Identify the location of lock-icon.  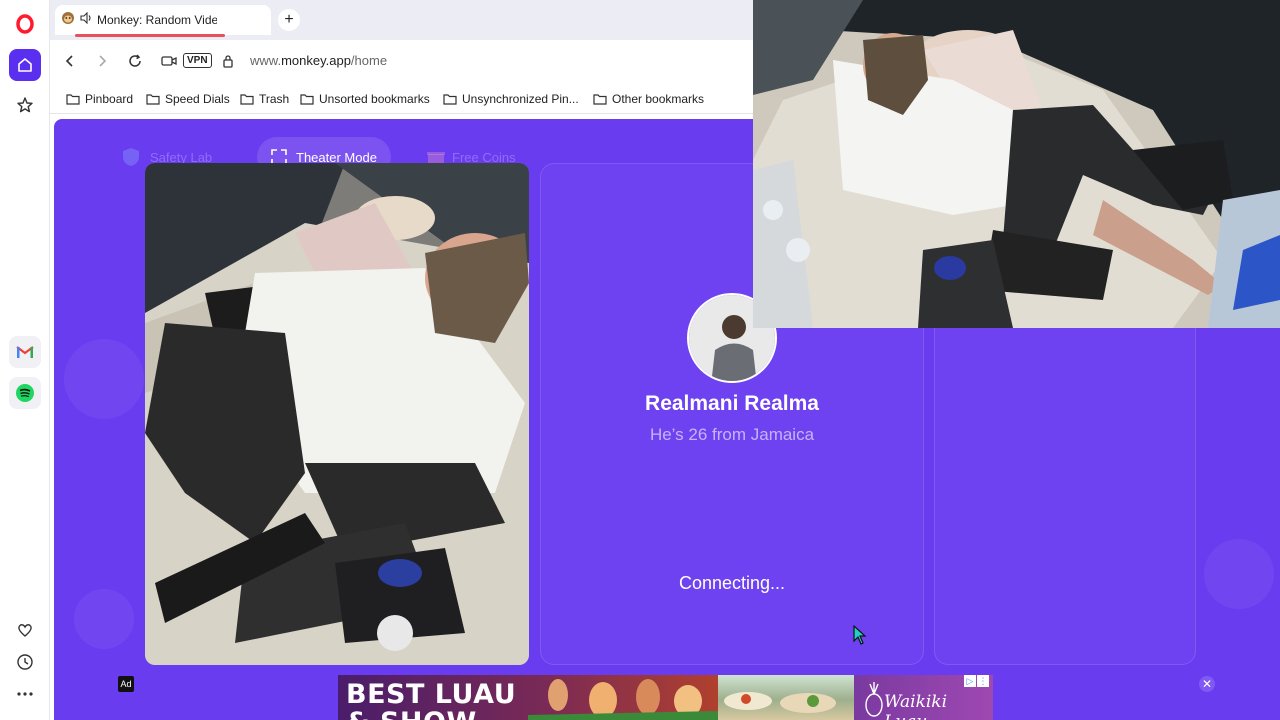
(228, 61).